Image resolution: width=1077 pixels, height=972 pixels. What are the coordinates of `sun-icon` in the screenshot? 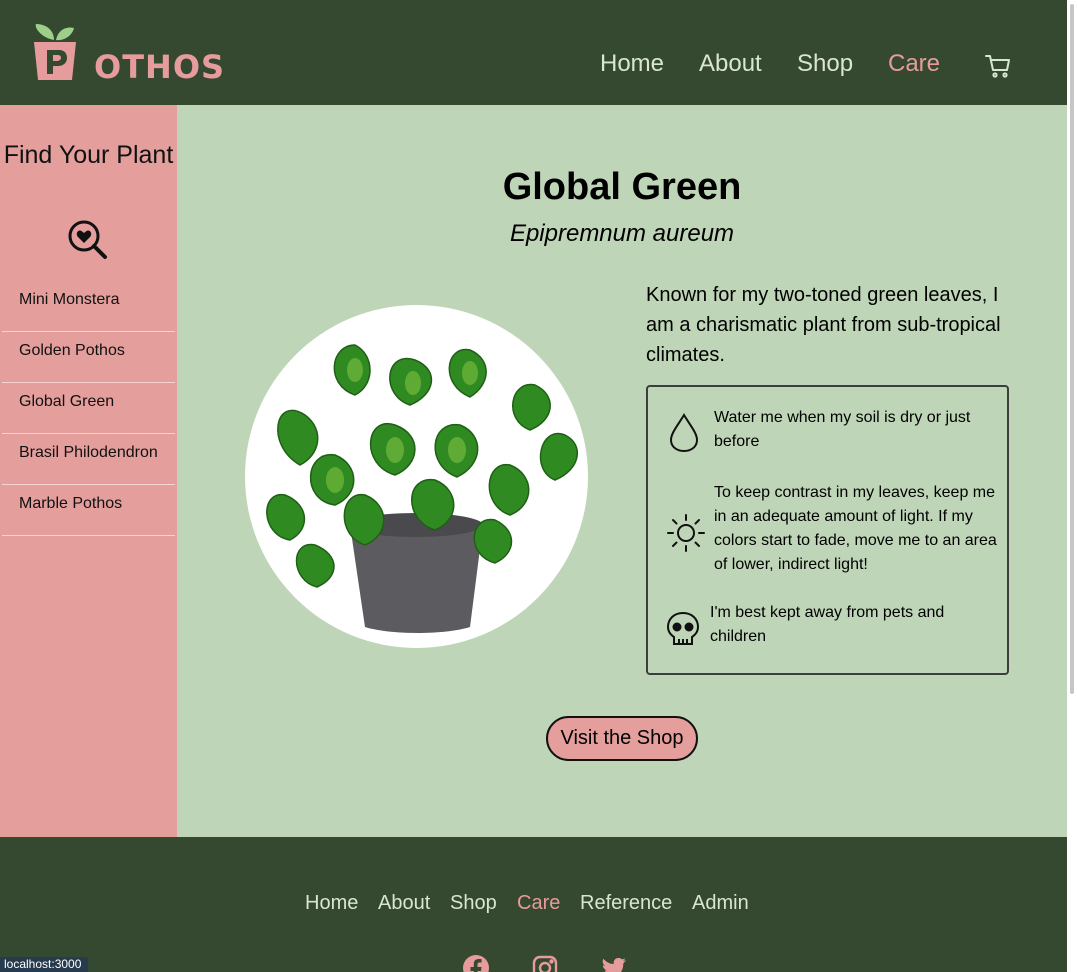 It's located at (686, 535).